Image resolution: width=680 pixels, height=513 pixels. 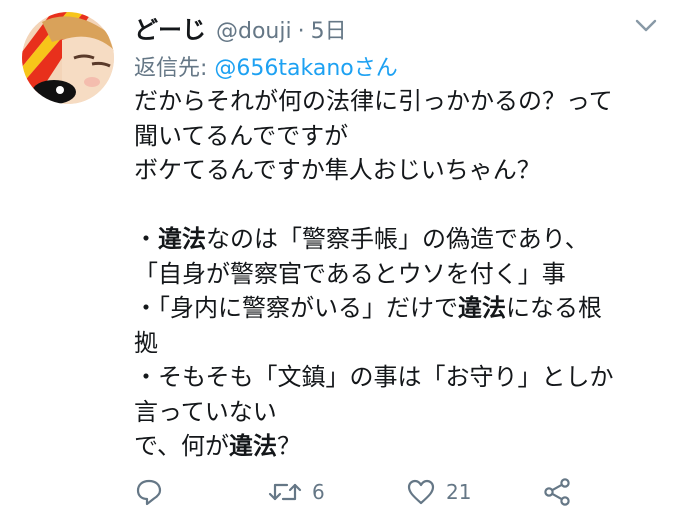 I want to click on tweet-line: ・そもそも「文鎮」の事は「お守り」としか, so click(x=374, y=377).